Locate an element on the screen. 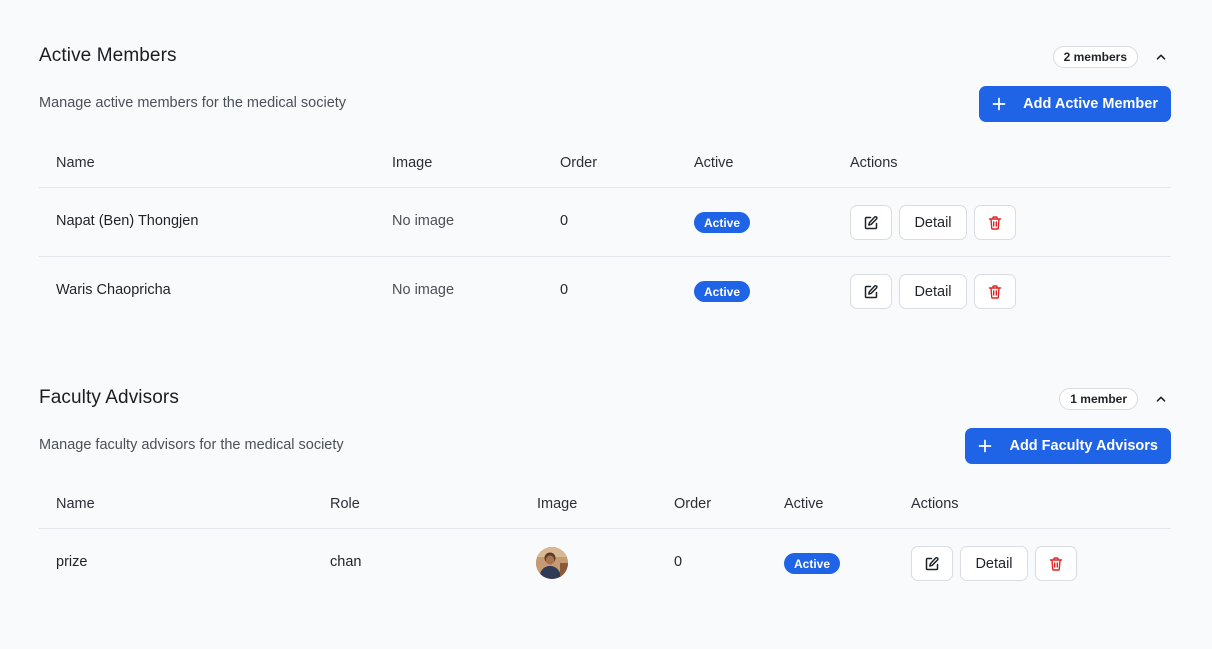 The height and width of the screenshot is (649, 1212). column-header-role: Role is located at coordinates (345, 504).